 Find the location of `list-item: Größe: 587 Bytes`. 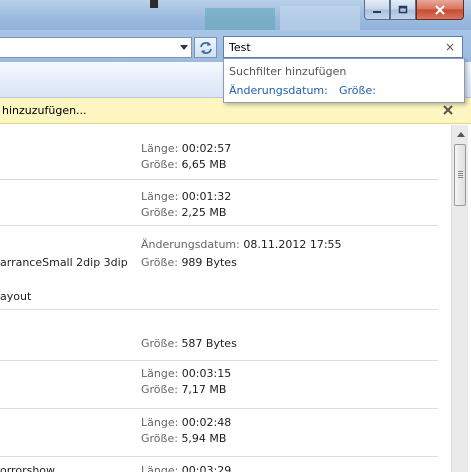

list-item: Größe: 587 Bytes is located at coordinates (219, 335).